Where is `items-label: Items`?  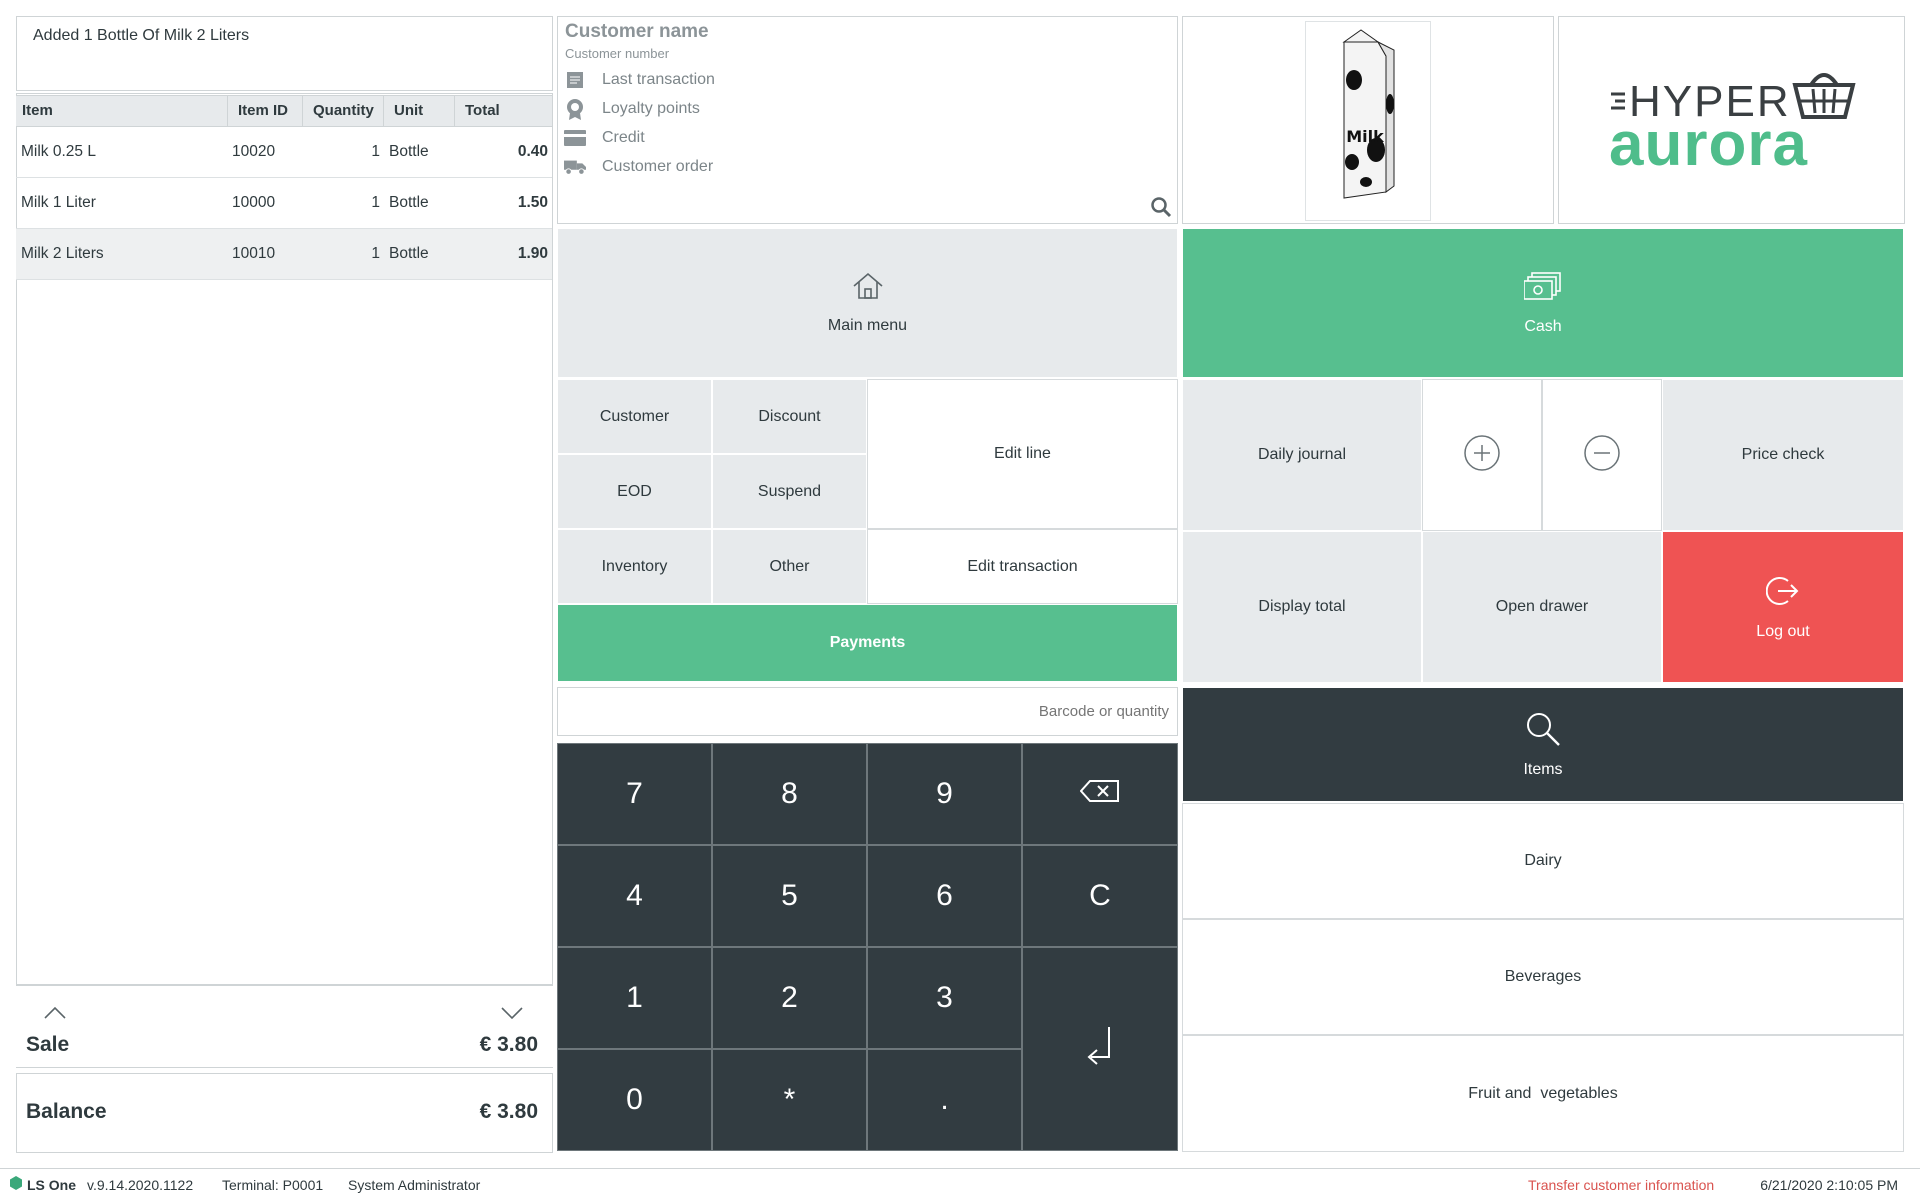
items-label: Items is located at coordinates (1543, 769).